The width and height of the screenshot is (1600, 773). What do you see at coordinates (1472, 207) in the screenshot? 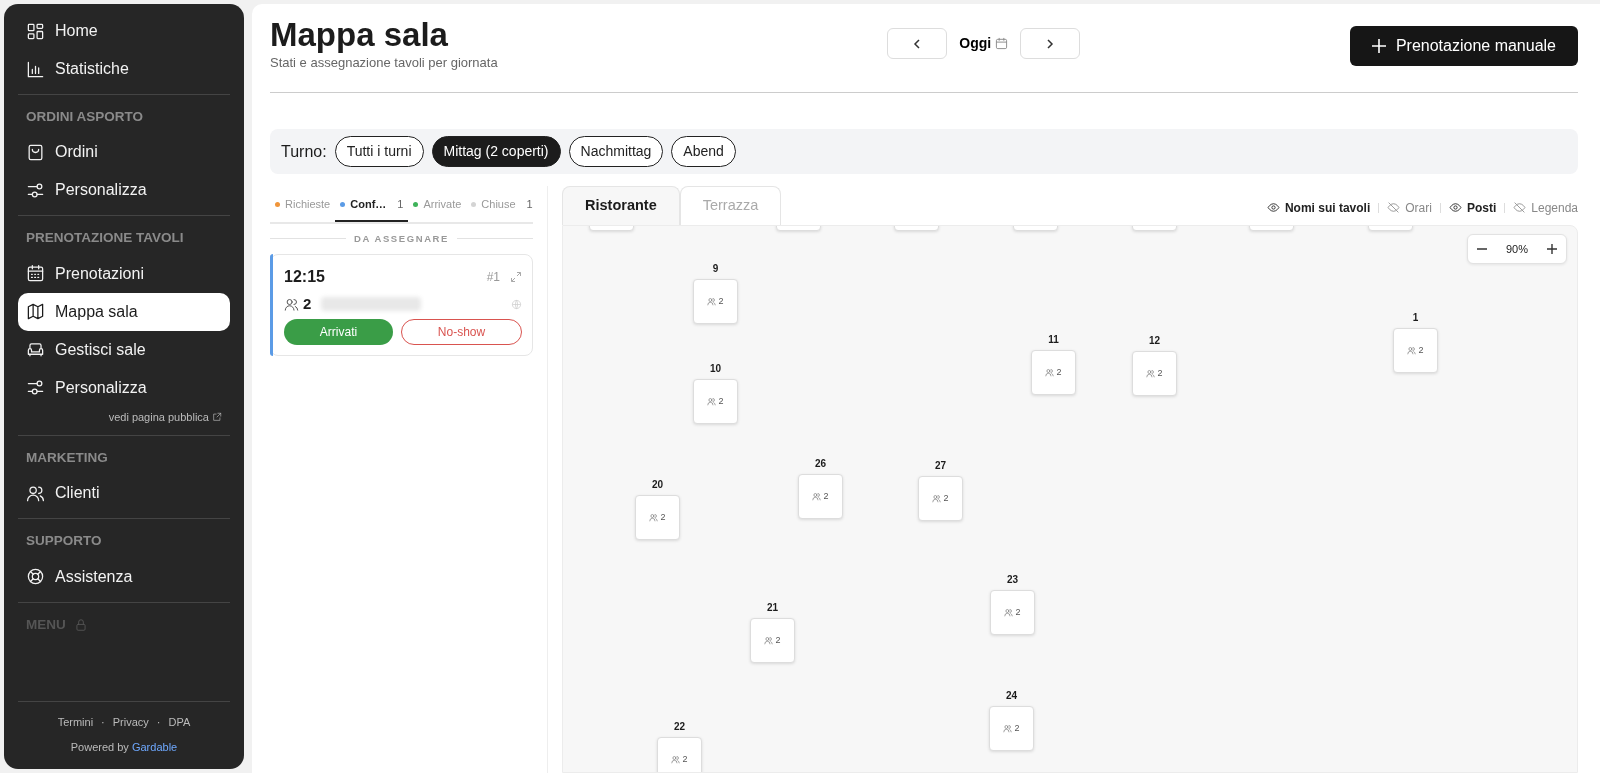
I see `view-toggle: Posti` at bounding box center [1472, 207].